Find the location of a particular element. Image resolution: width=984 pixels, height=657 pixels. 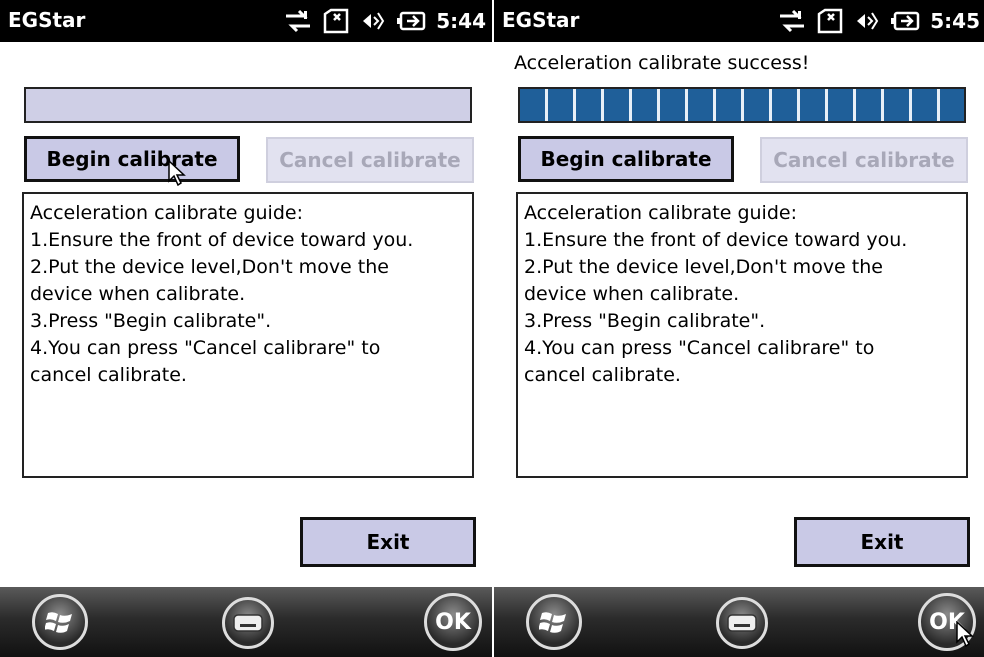

clock: 5:44 is located at coordinates (461, 21).